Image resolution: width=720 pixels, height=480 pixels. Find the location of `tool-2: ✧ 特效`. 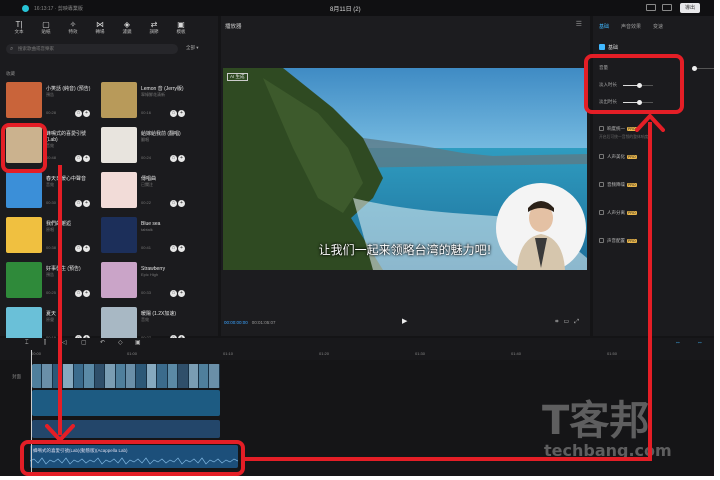

tool-2: ✧ 特效 is located at coordinates (73, 27).